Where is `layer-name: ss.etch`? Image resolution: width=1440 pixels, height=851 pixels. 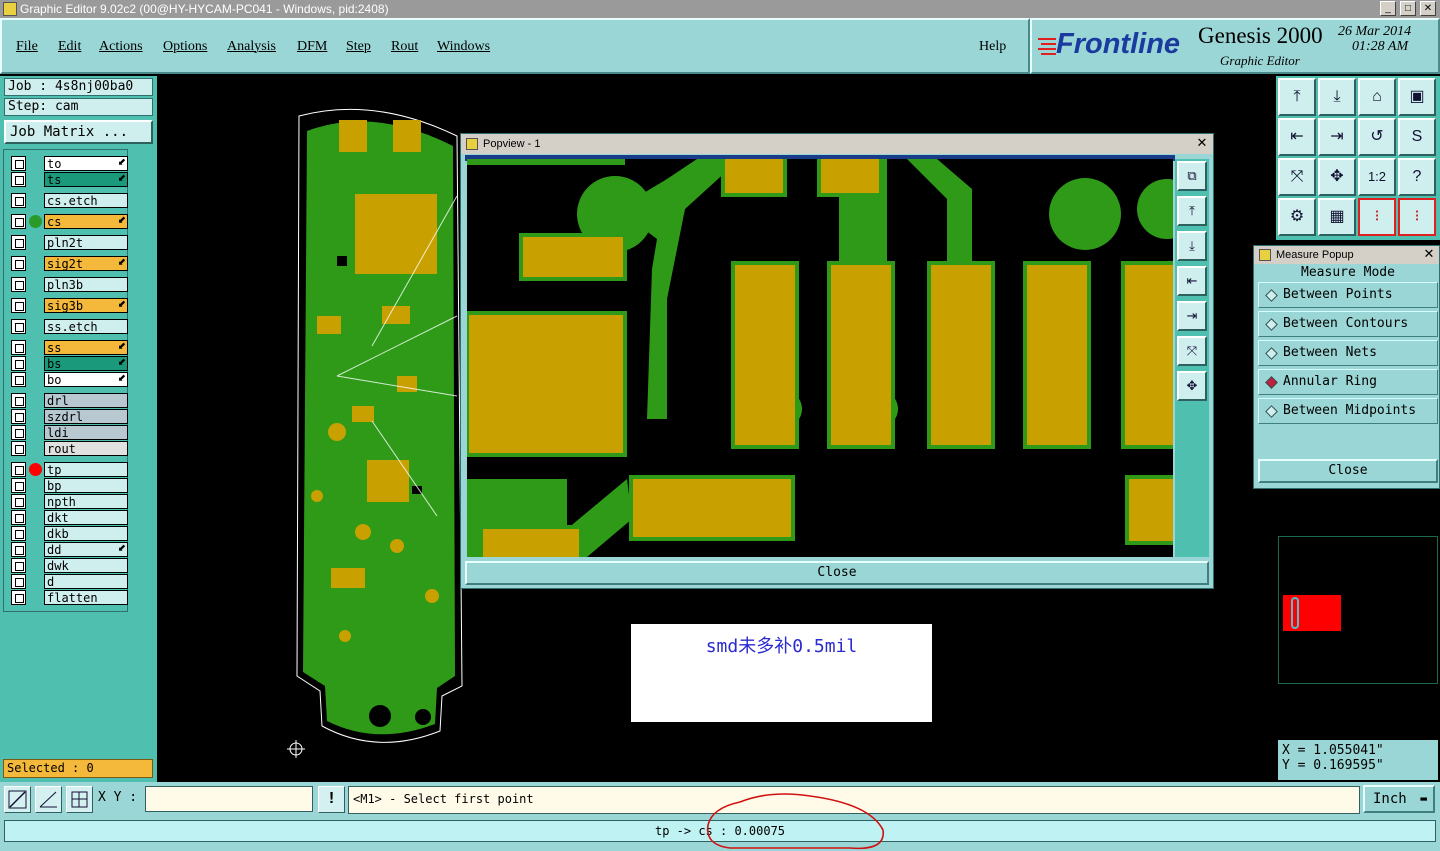
layer-name: ss.etch is located at coordinates (86, 326).